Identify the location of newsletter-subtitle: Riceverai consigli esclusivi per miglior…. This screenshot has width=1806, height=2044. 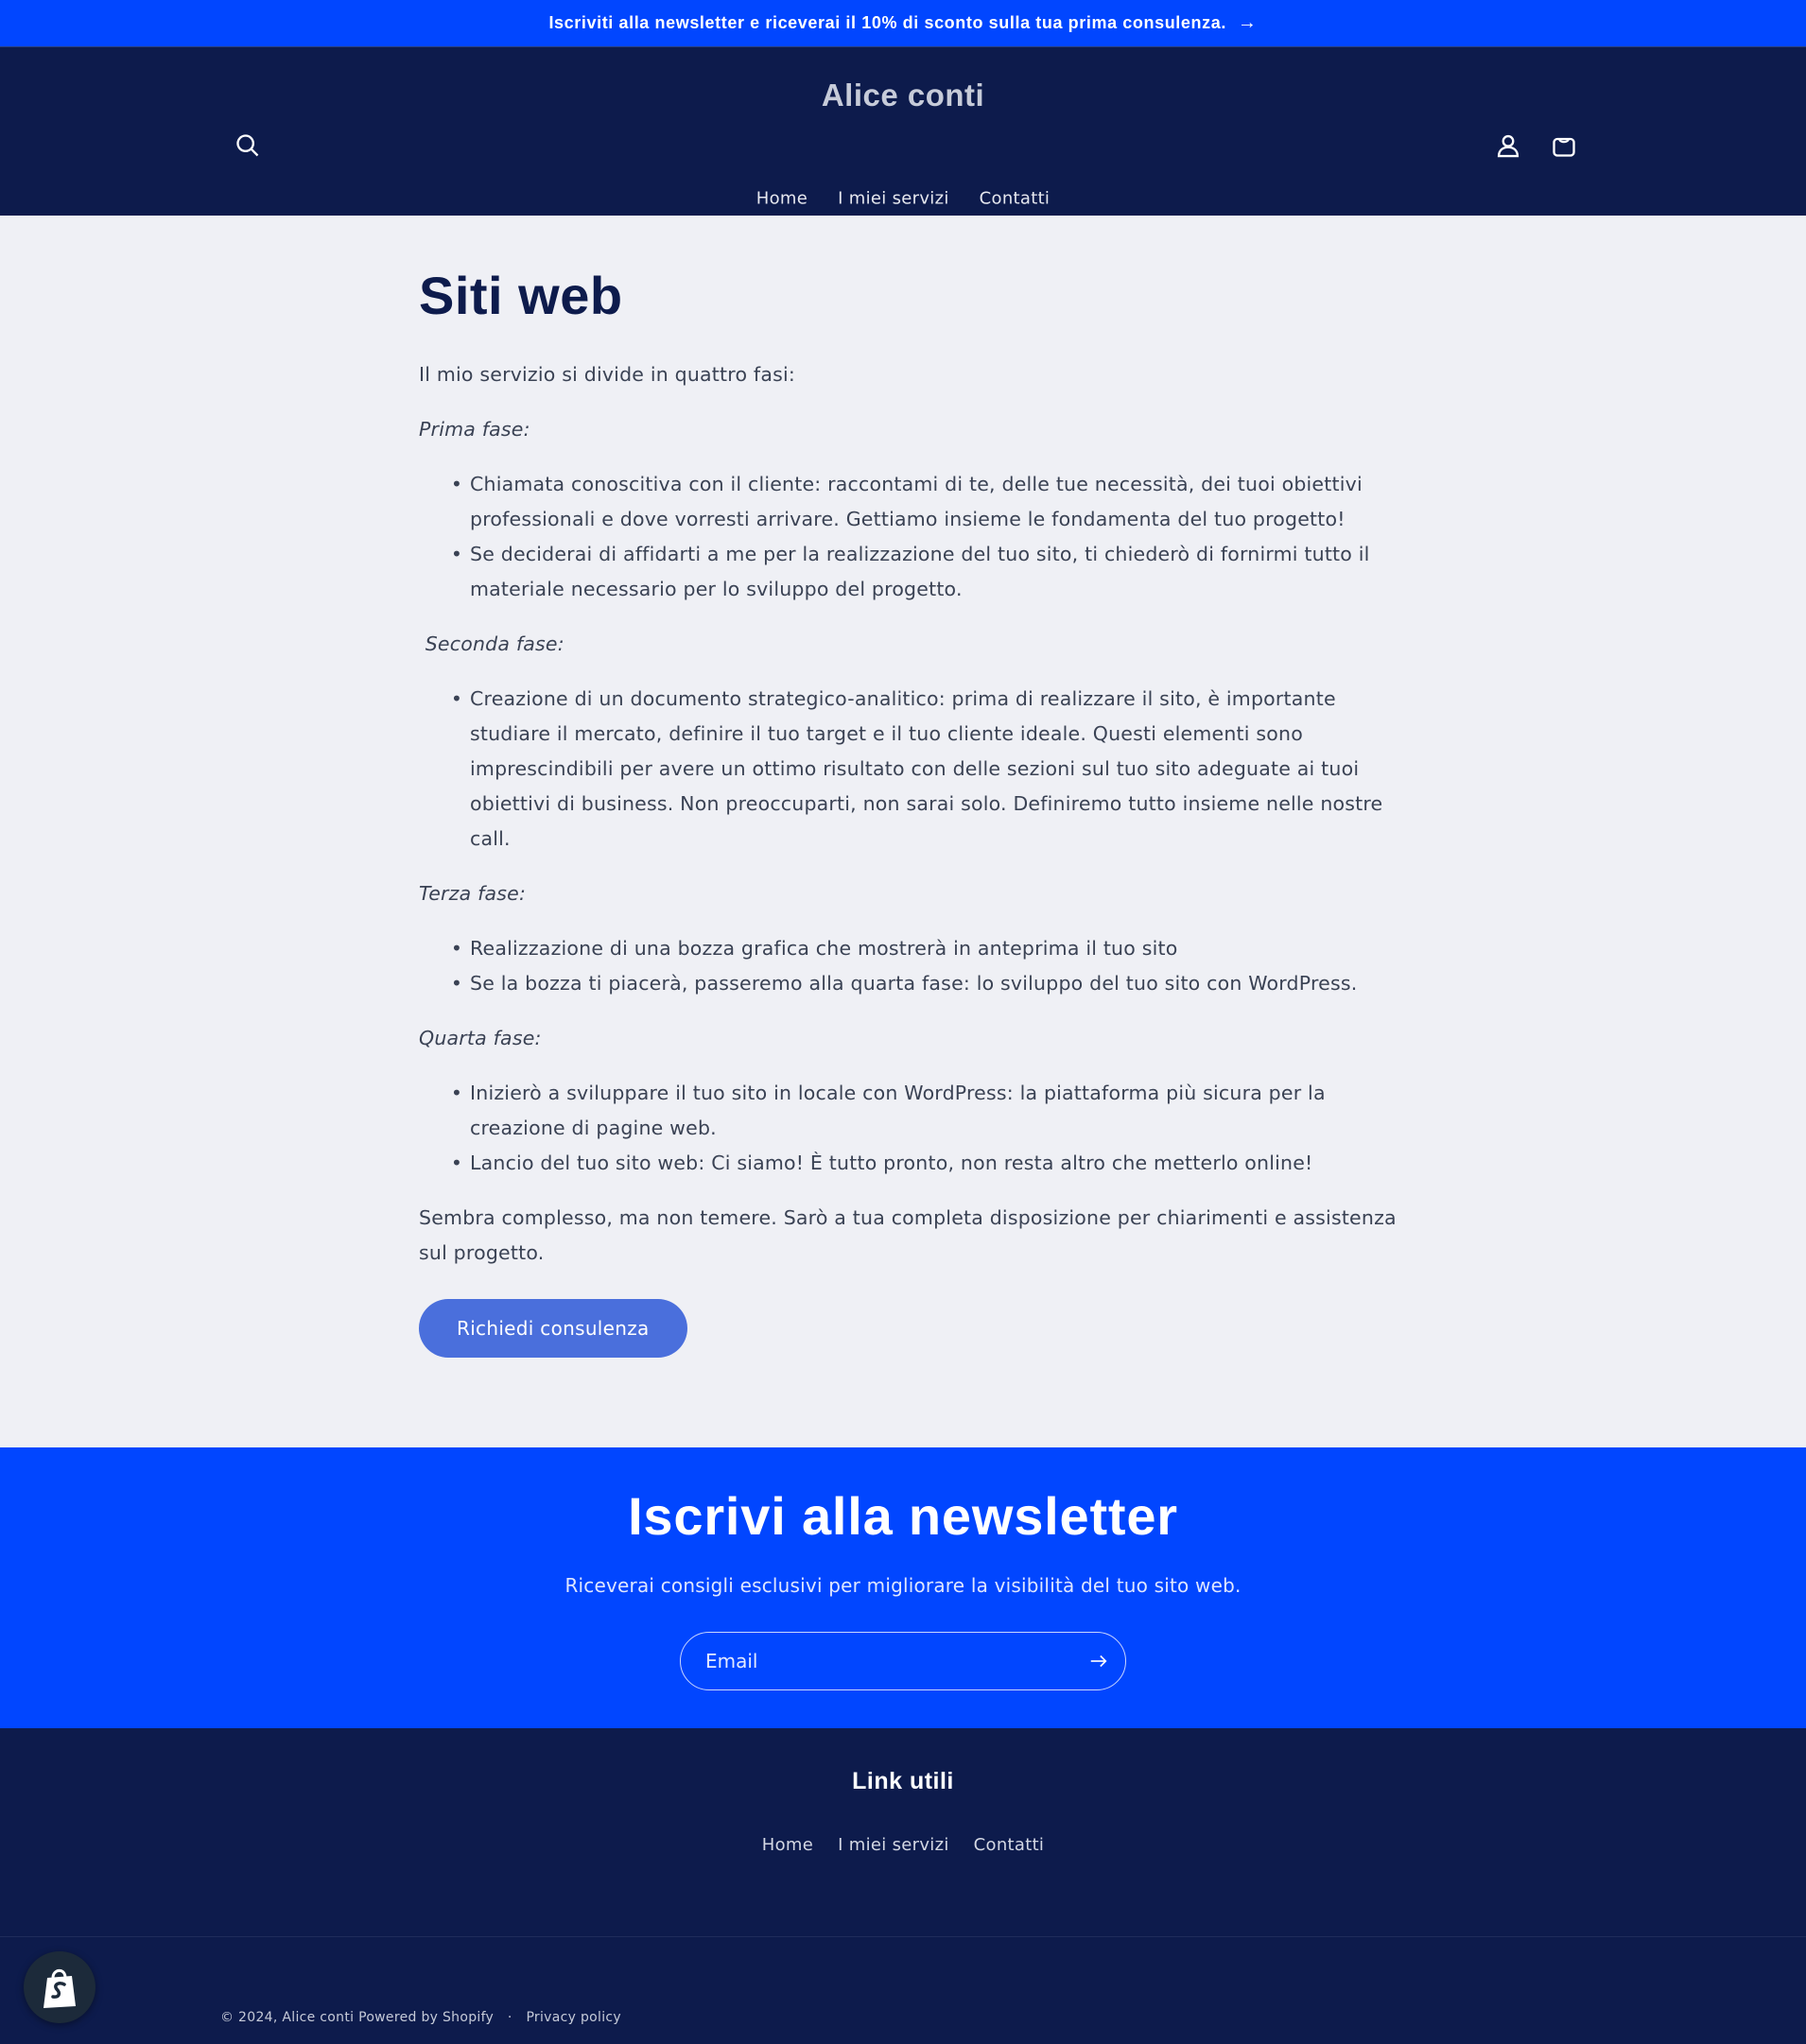
(903, 1585).